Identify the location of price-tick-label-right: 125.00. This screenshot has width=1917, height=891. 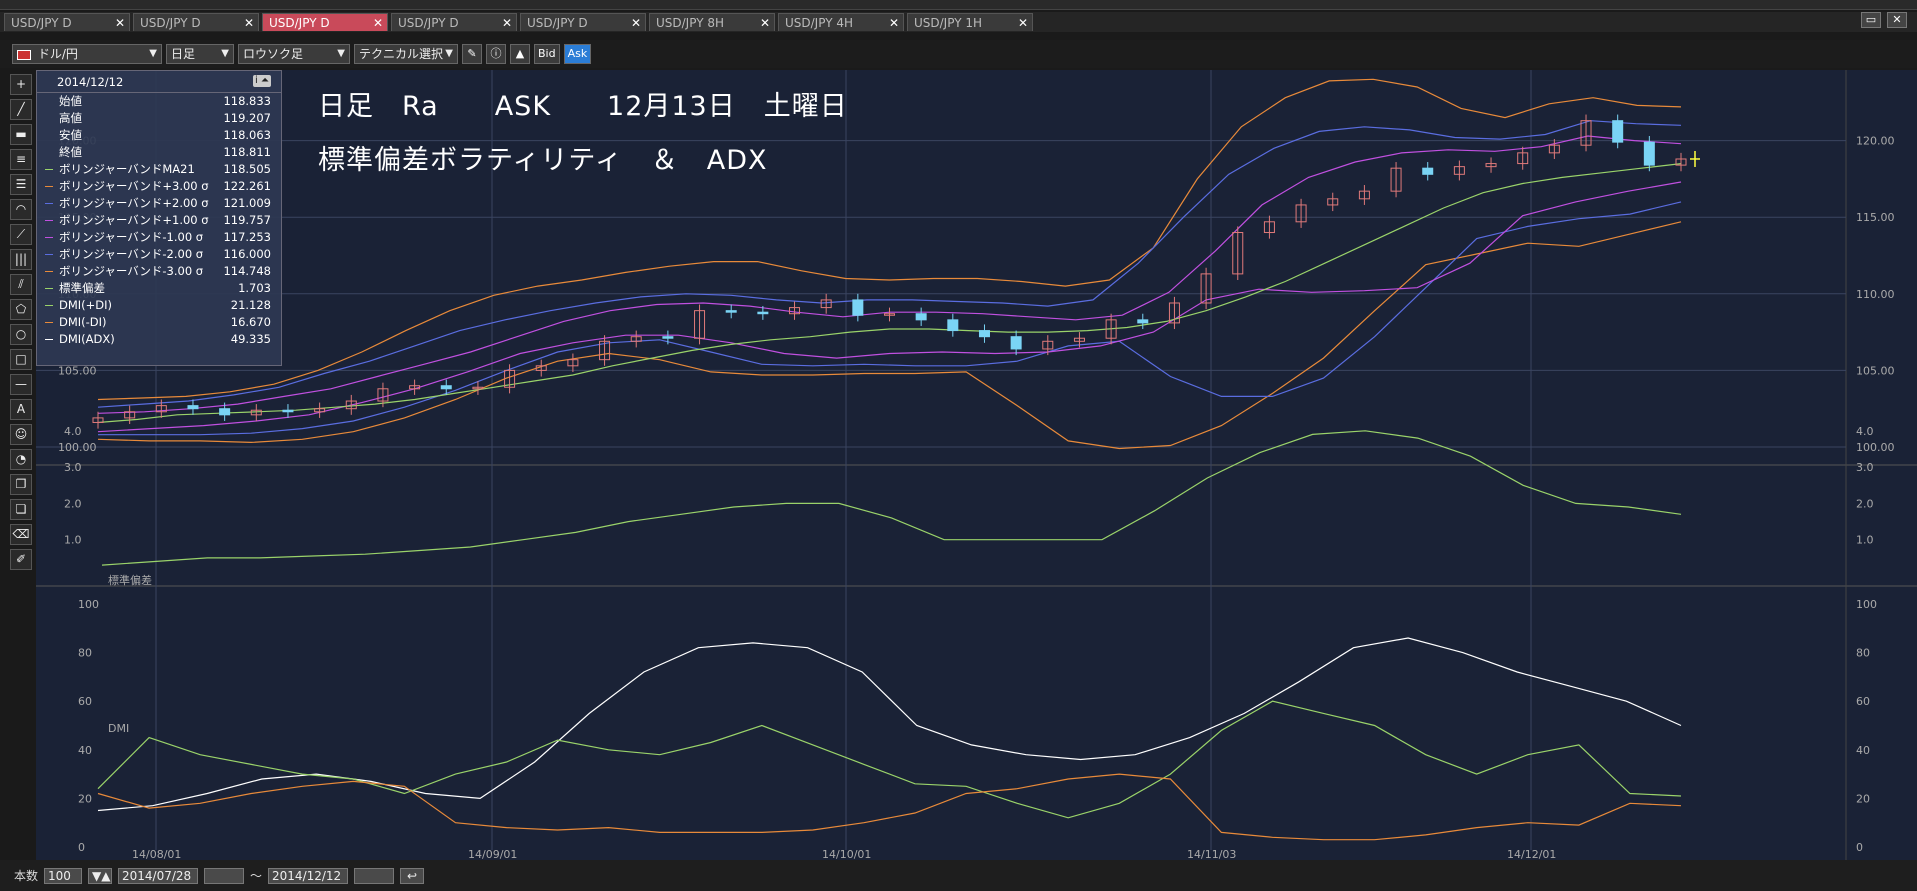
(1875, 70).